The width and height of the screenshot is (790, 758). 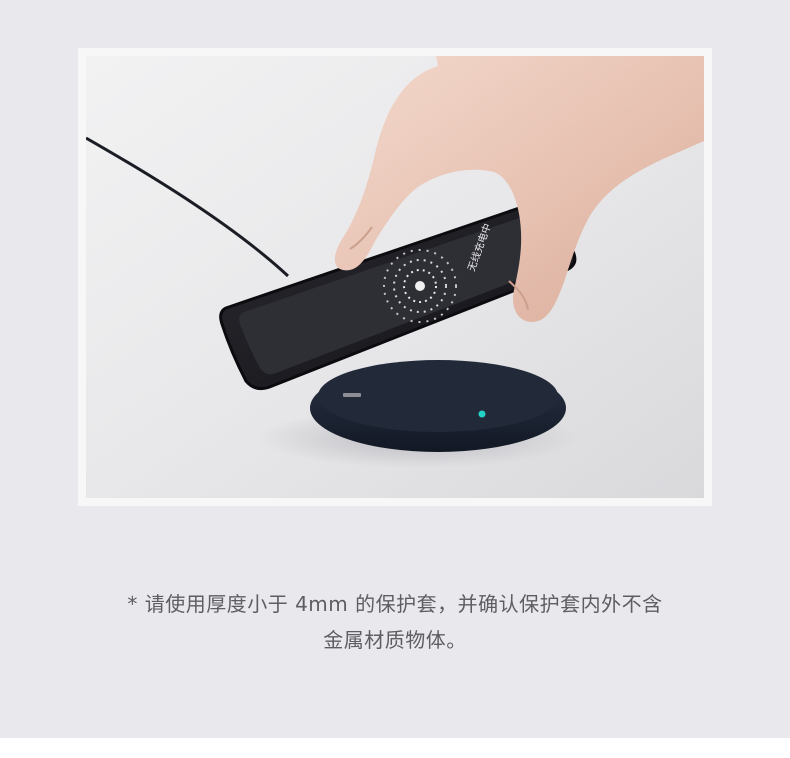 What do you see at coordinates (438, 406) in the screenshot?
I see `wireless-charger-pad` at bounding box center [438, 406].